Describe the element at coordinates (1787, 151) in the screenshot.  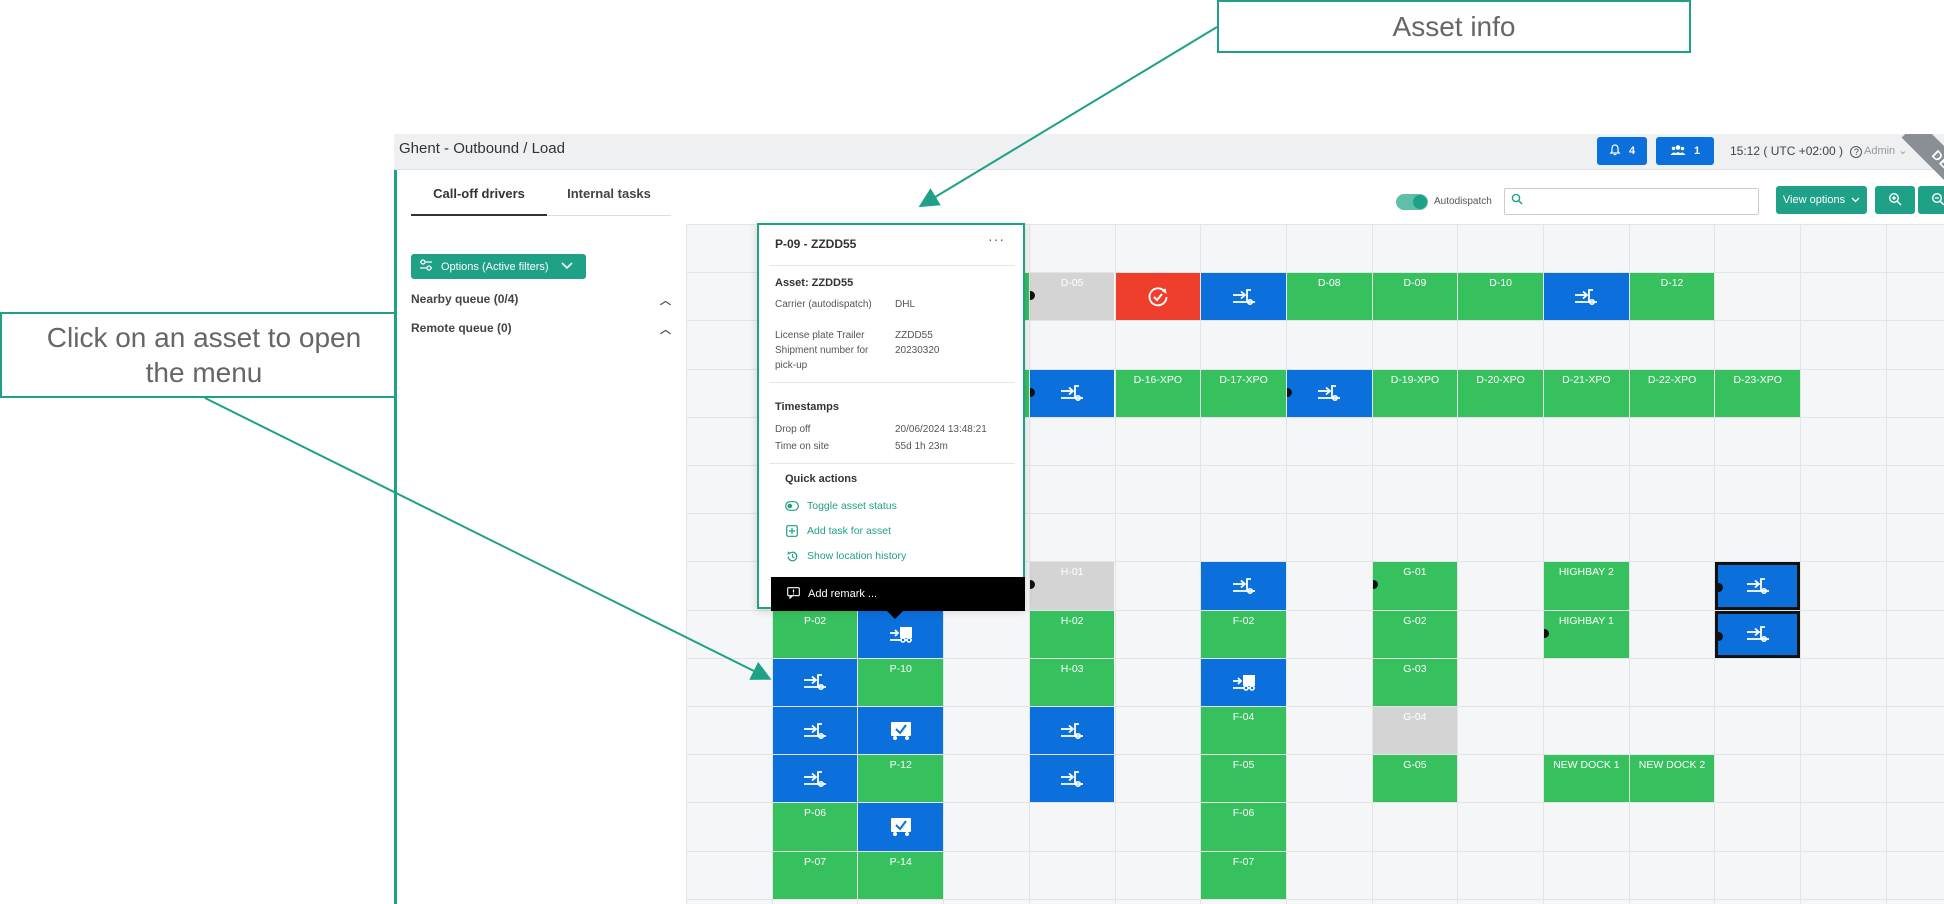
I see `clock-text: 15:12 ( UTC +02:00 )` at that location.